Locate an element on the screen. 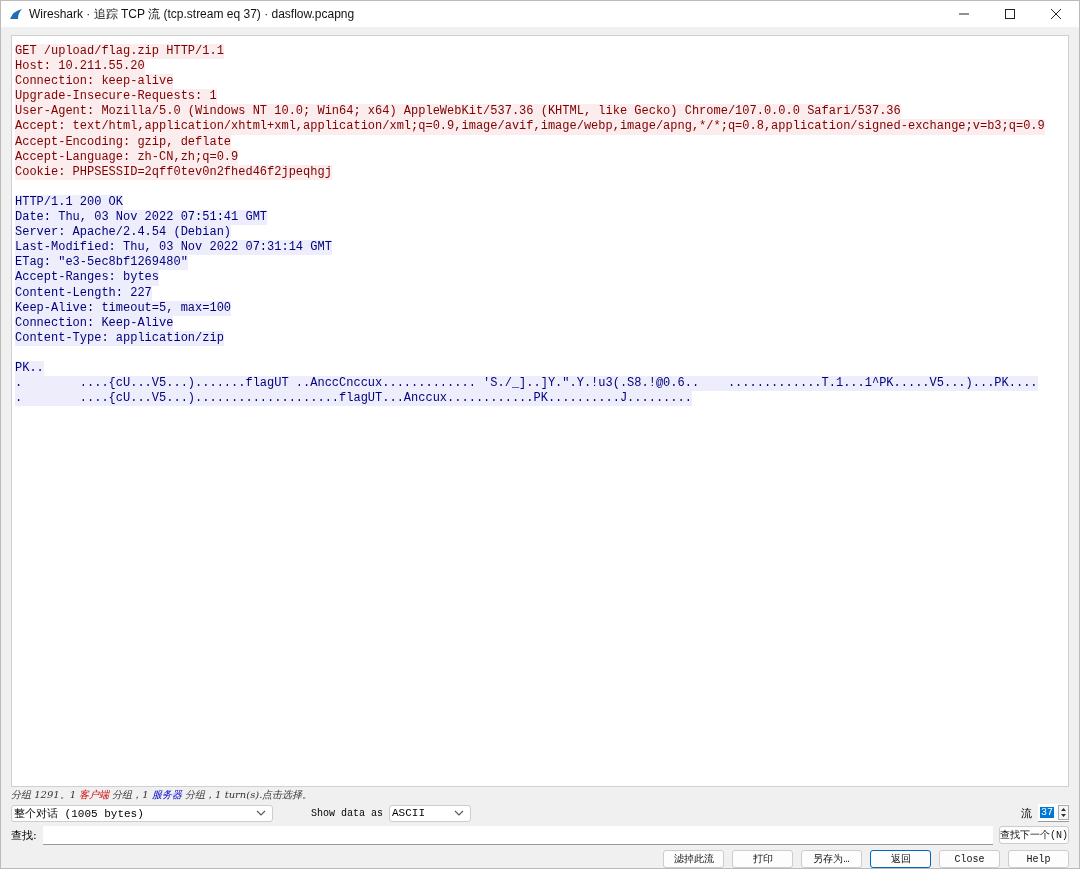 This screenshot has width=1080, height=869. stream-label: 流 is located at coordinates (1026, 813).